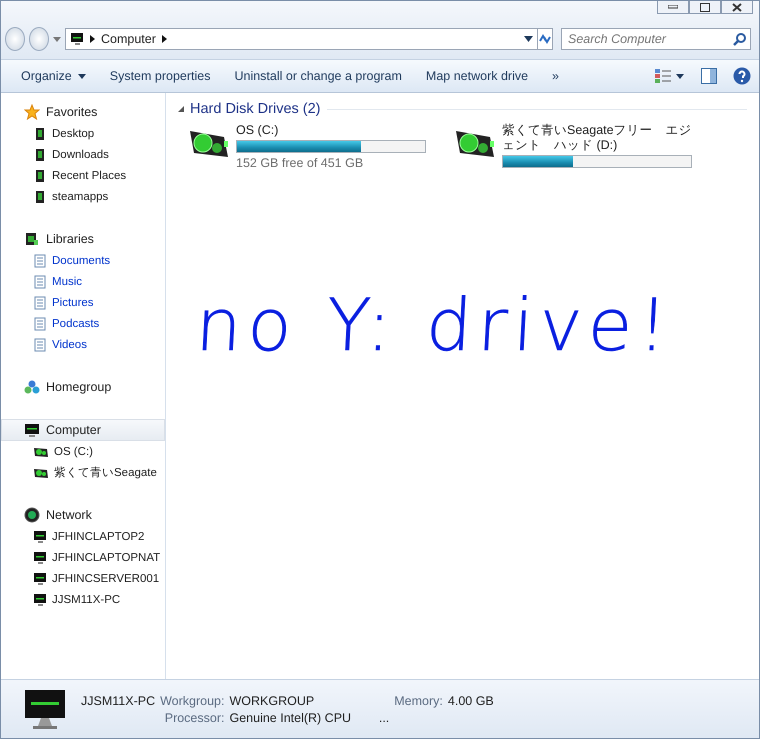 Image resolution: width=760 pixels, height=739 pixels. I want to click on sidebar-item: Videos, so click(83, 344).